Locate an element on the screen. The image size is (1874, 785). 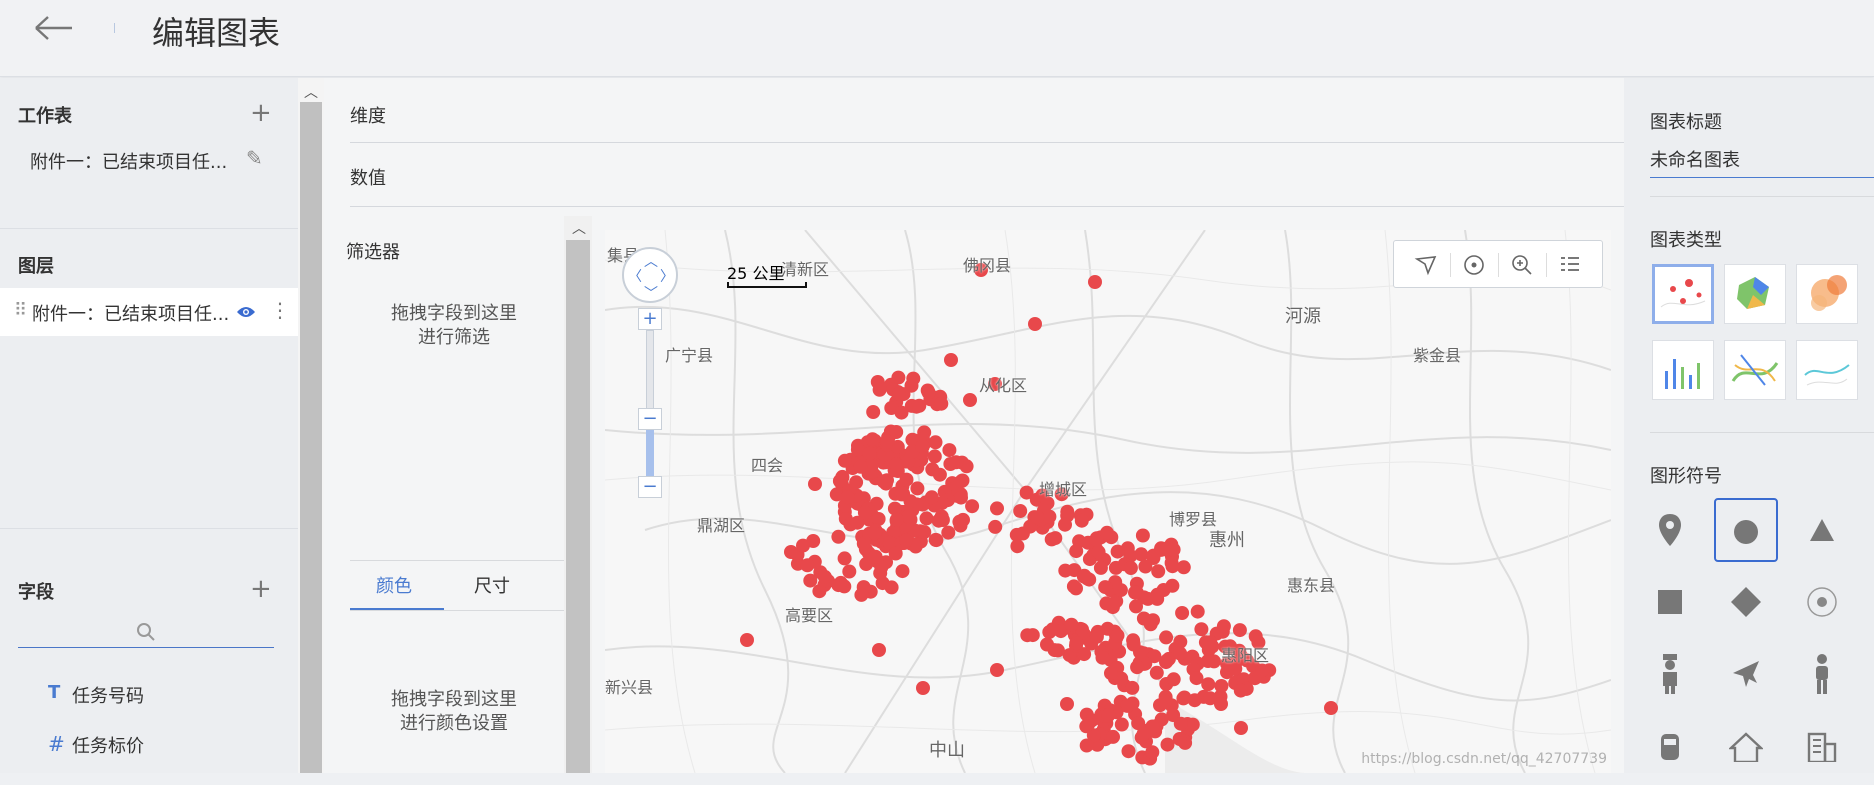
left-scrollbar: ︿ is located at coordinates (311, 425).